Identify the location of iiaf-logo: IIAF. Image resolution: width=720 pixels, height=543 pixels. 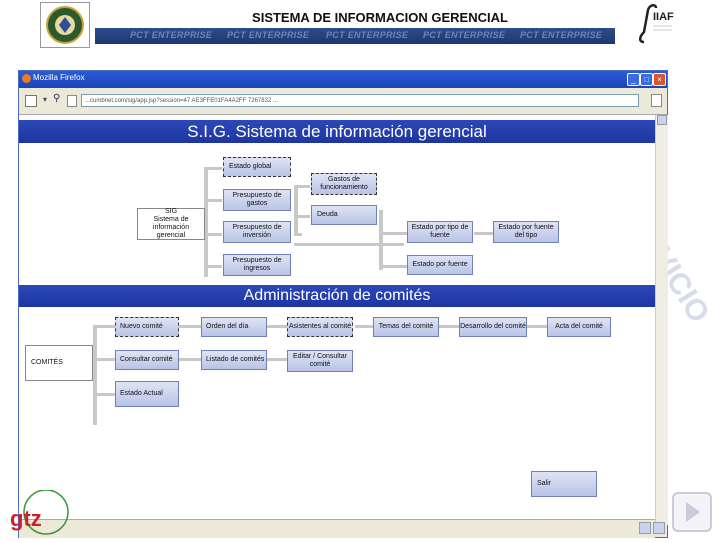
(652, 24).